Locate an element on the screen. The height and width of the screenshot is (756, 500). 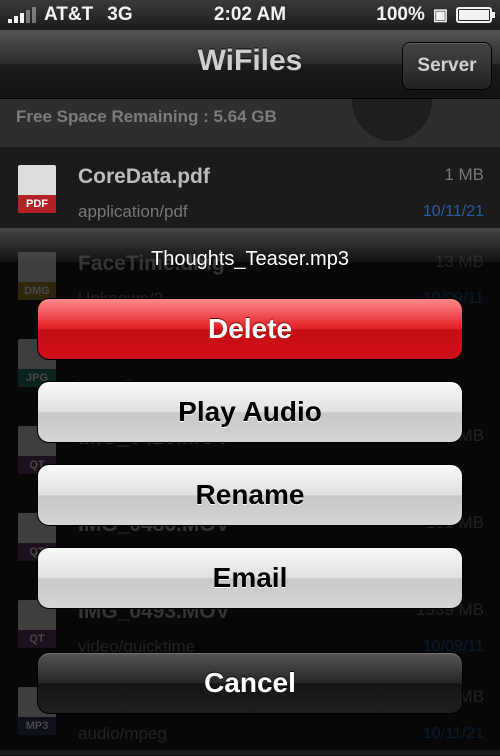
server-button: Server is located at coordinates (447, 66).